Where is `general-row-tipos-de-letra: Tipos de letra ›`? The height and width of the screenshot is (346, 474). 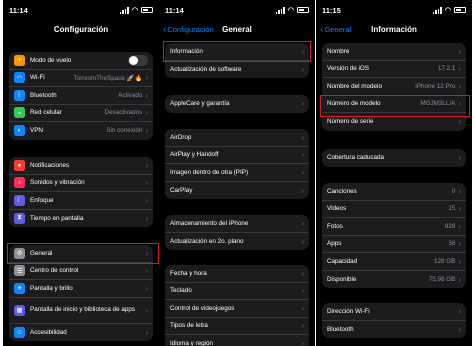
general-row-tipos-de-letra: Tipos de letra › is located at coordinates (237, 326).